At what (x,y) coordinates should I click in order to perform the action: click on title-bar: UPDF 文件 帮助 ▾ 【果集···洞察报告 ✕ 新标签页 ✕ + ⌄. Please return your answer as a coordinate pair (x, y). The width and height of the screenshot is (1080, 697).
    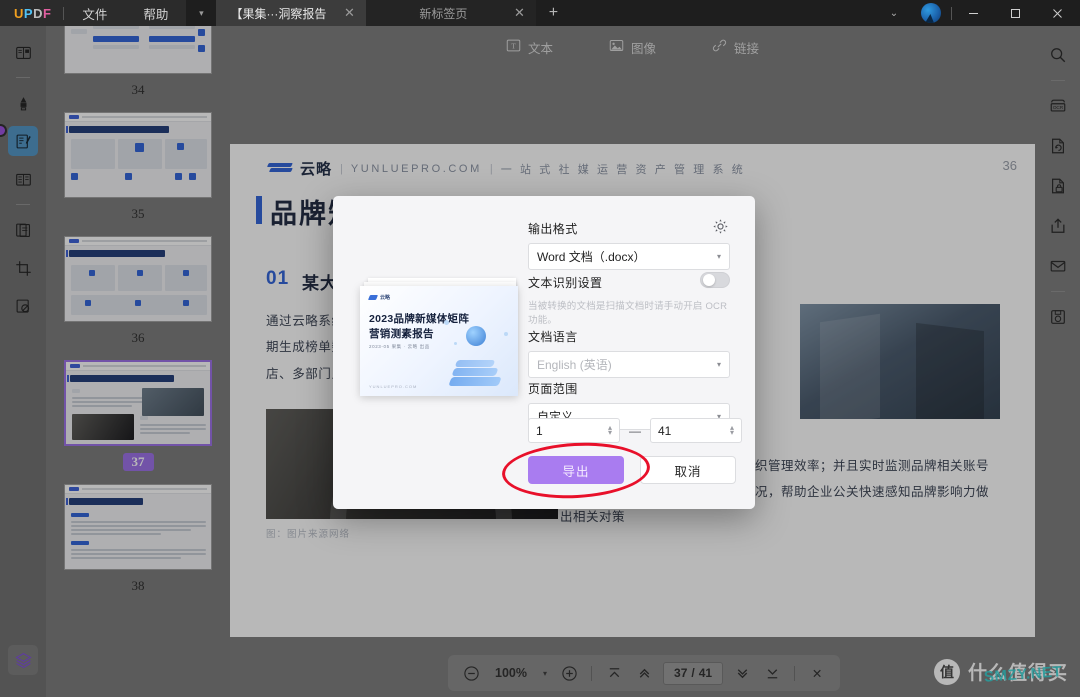
    Looking at the image, I should click on (540, 13).